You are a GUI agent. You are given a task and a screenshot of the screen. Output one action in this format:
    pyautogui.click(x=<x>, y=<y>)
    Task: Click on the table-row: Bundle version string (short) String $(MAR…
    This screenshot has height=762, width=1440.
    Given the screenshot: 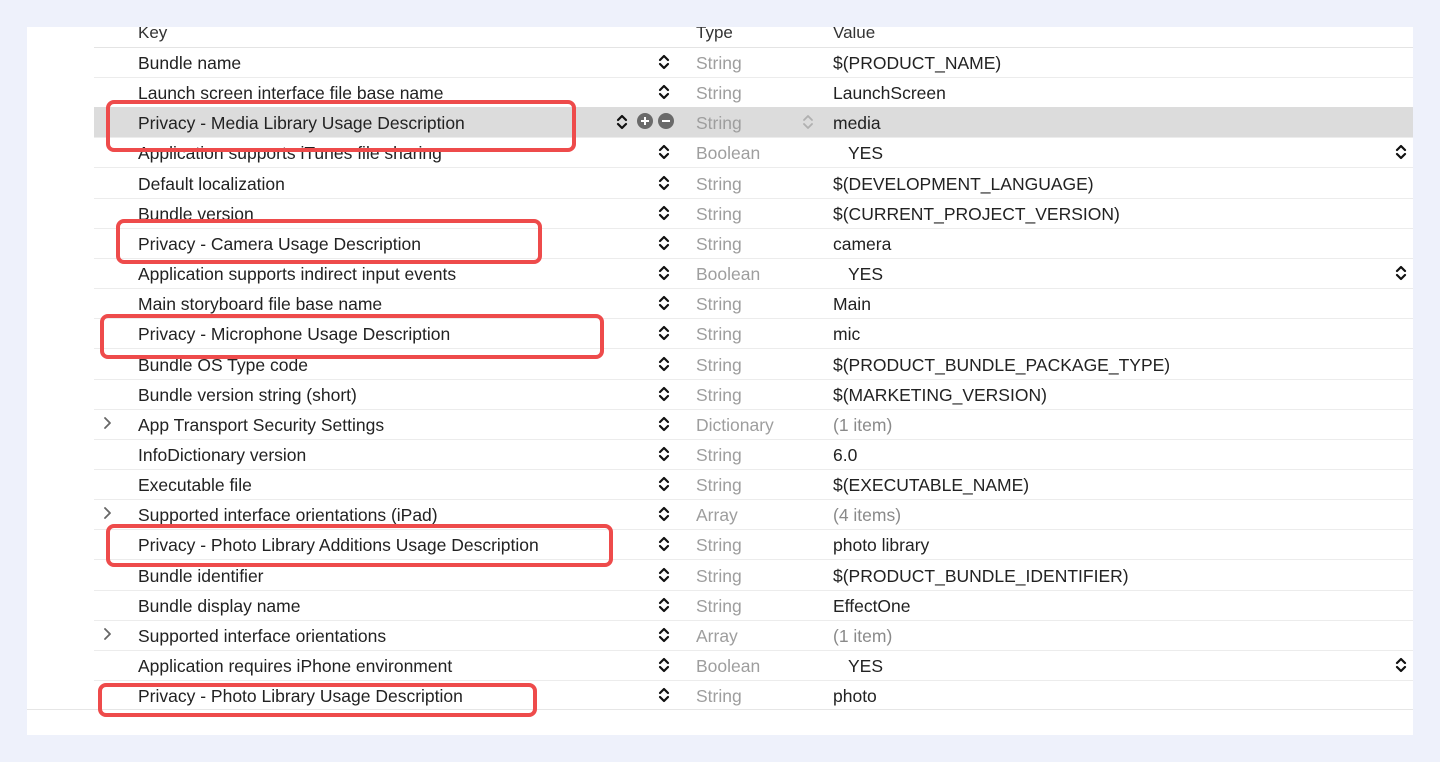 What is the action you would take?
    pyautogui.click(x=753, y=394)
    